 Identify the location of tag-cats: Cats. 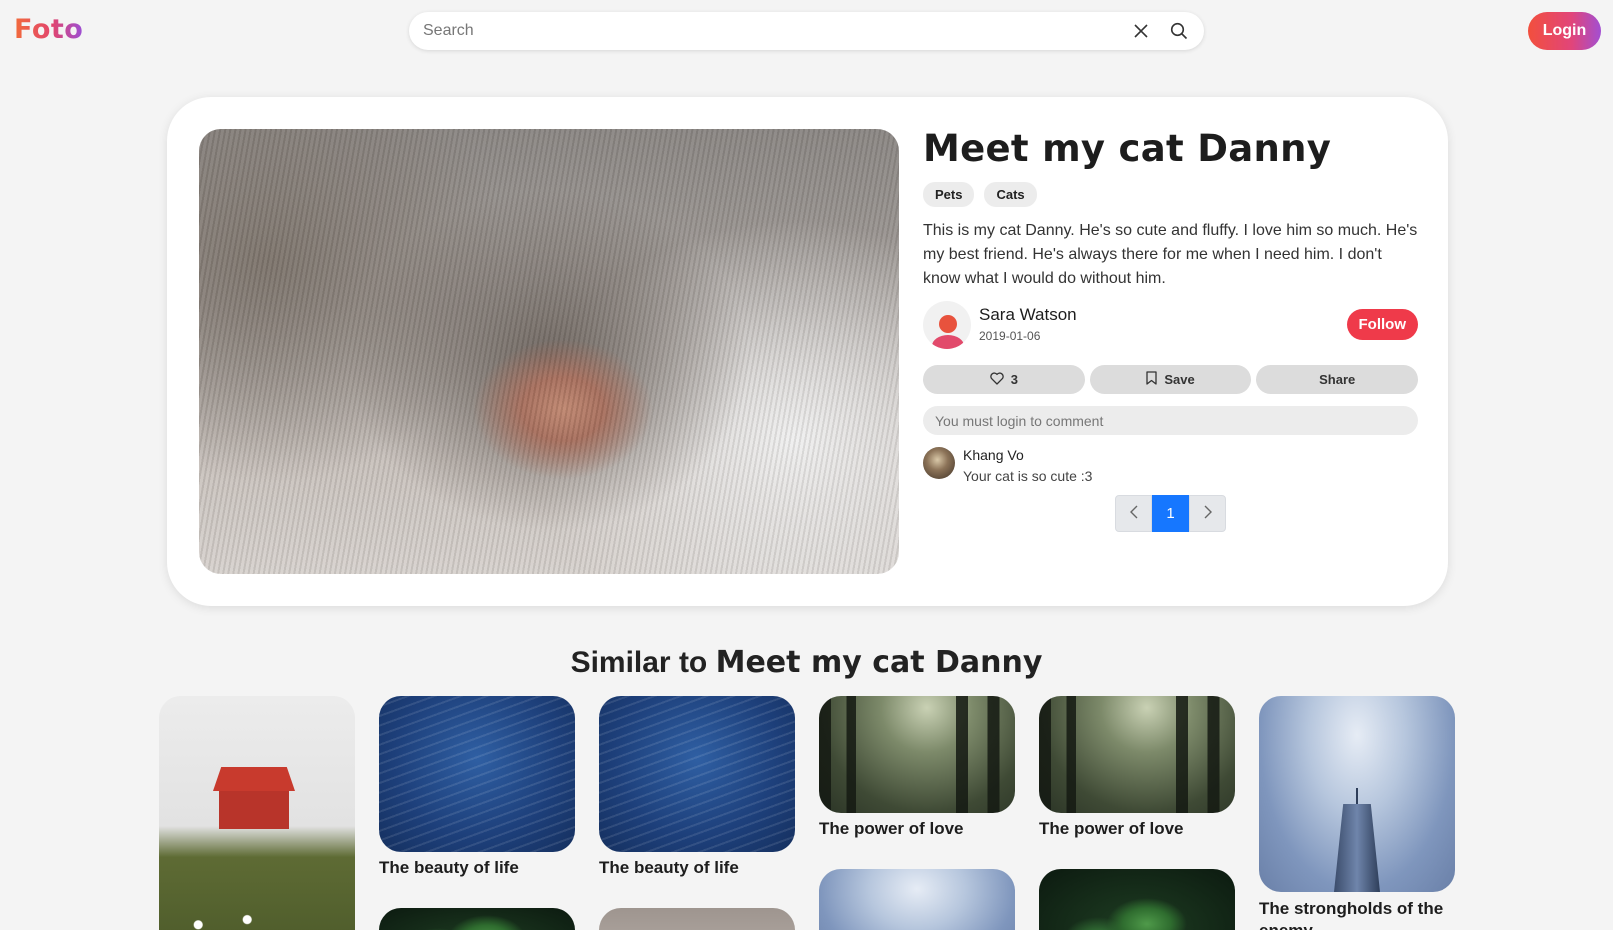
(1010, 194).